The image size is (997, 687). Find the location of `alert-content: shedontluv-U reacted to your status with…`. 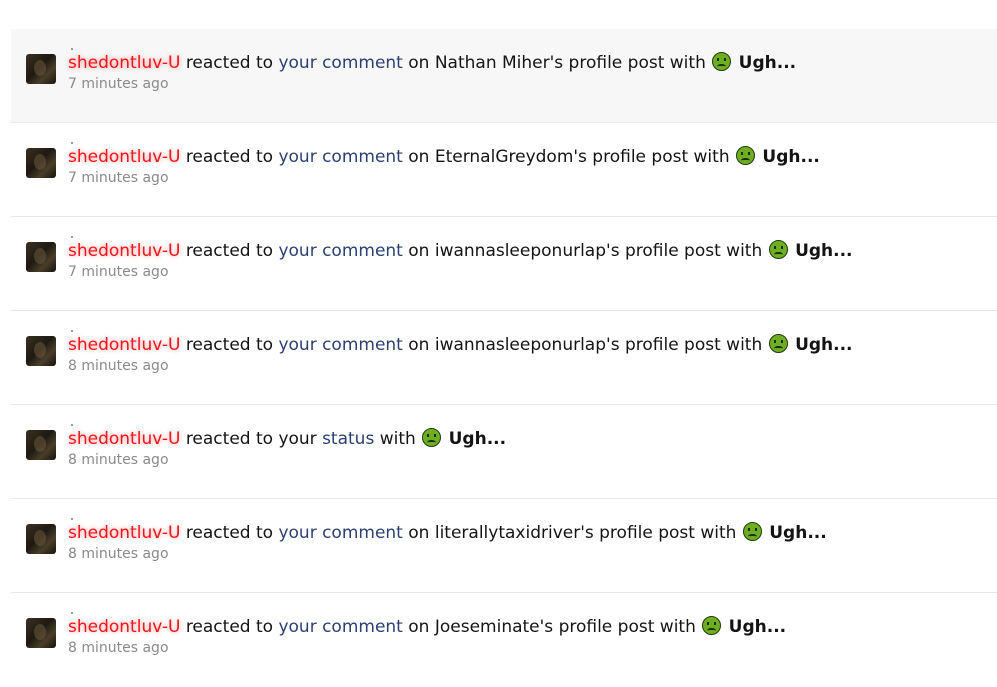

alert-content: shedontluv-U reacted to your status with… is located at coordinates (527, 446).